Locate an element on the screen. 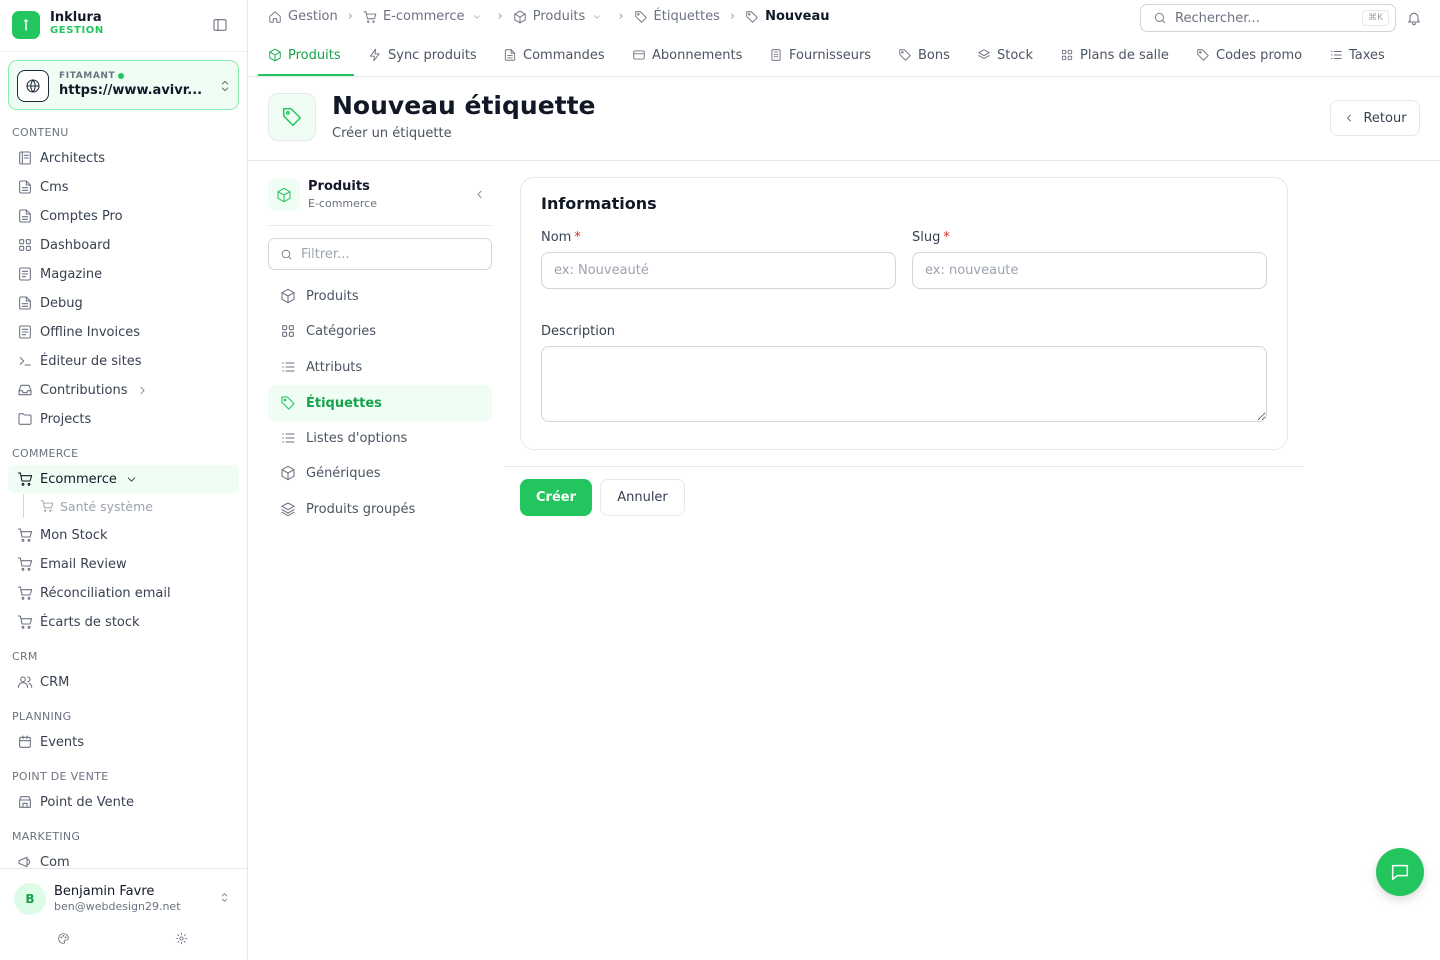 Image resolution: width=1440 pixels, height=960 pixels. tab-taxes: Taxes is located at coordinates (1357, 55).